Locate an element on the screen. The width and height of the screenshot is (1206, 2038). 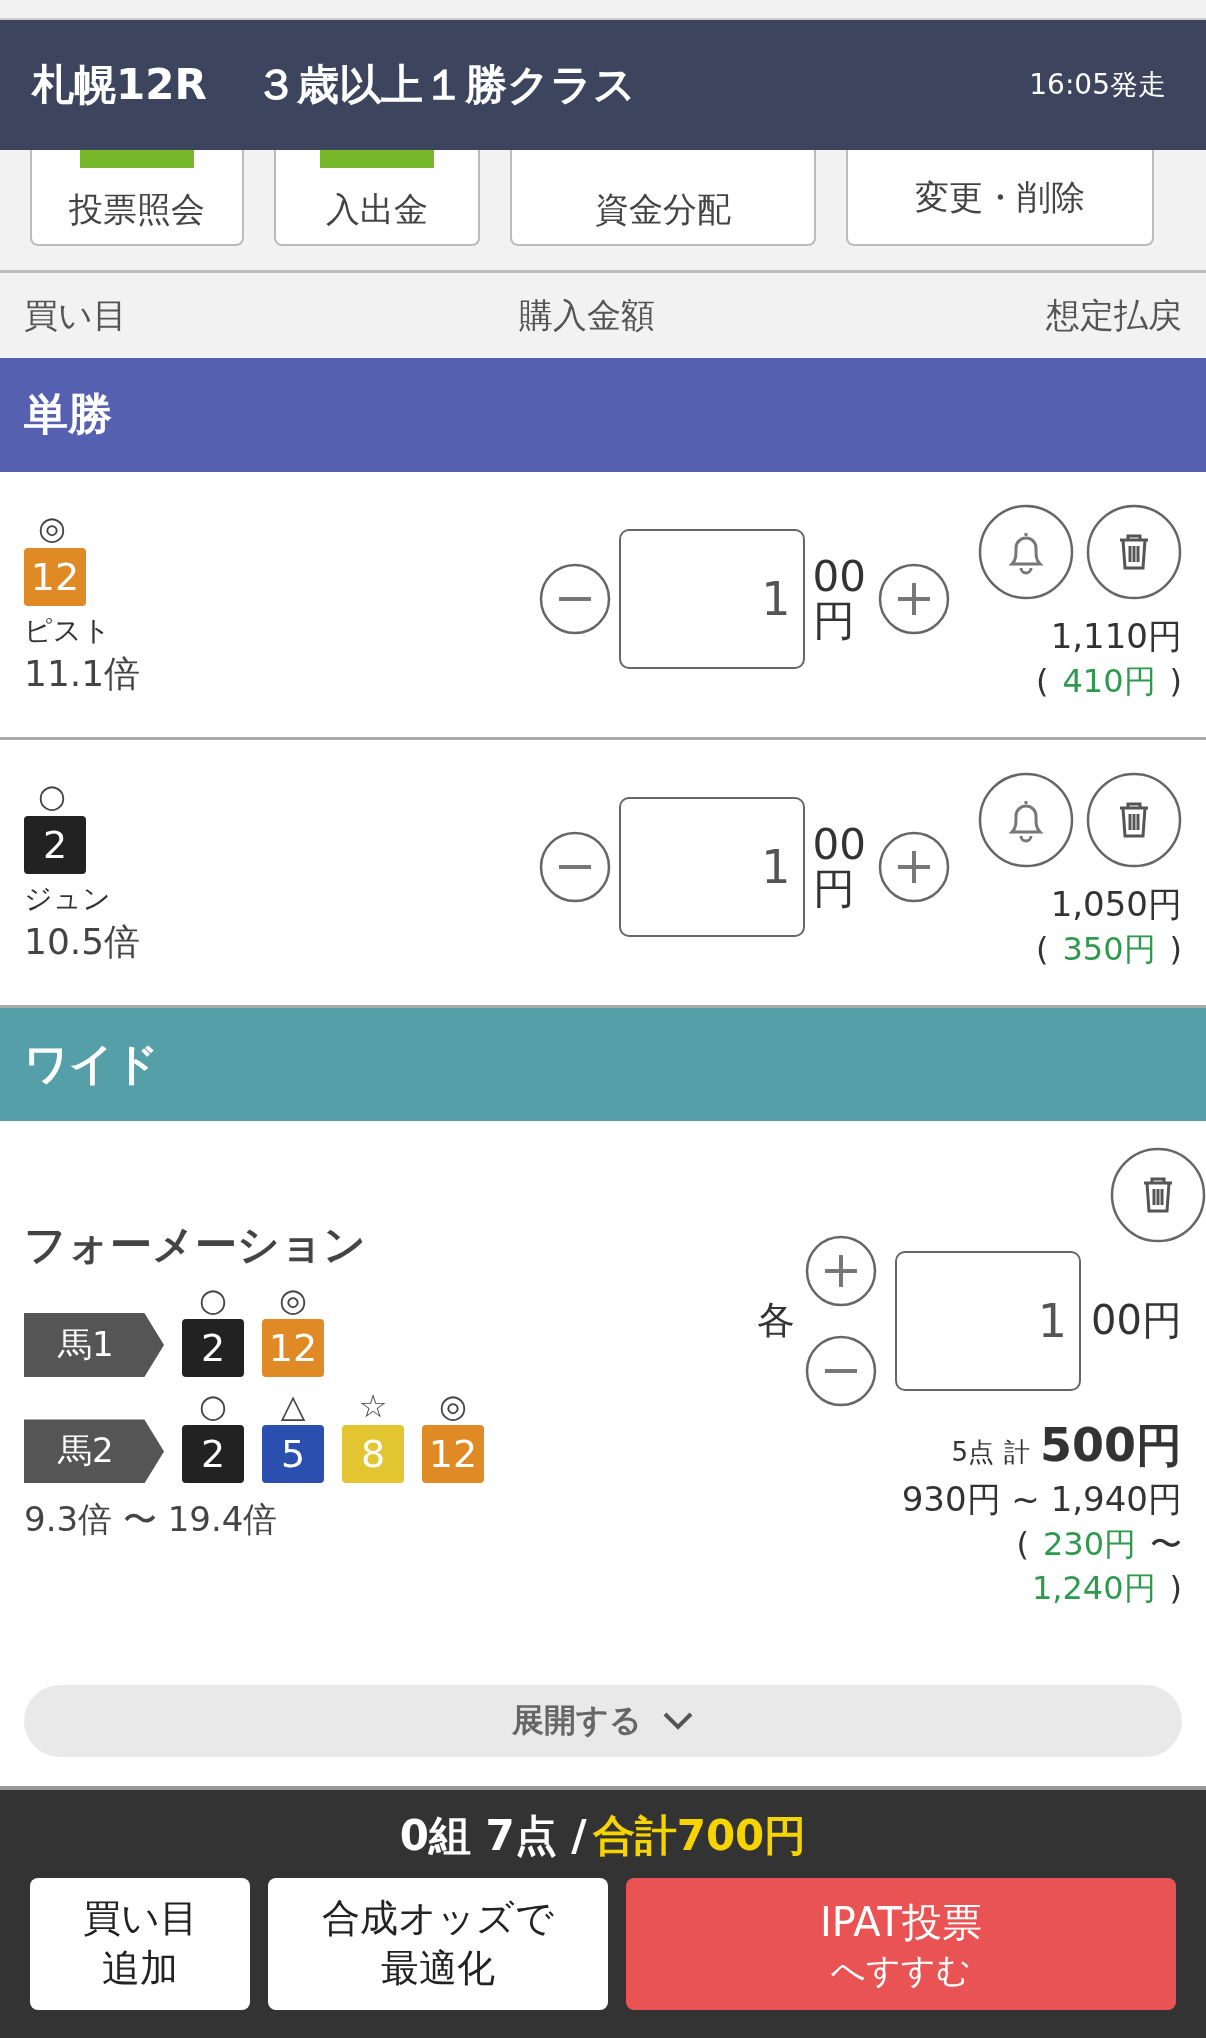
expected-profit: 410円 is located at coordinates (1109, 681).